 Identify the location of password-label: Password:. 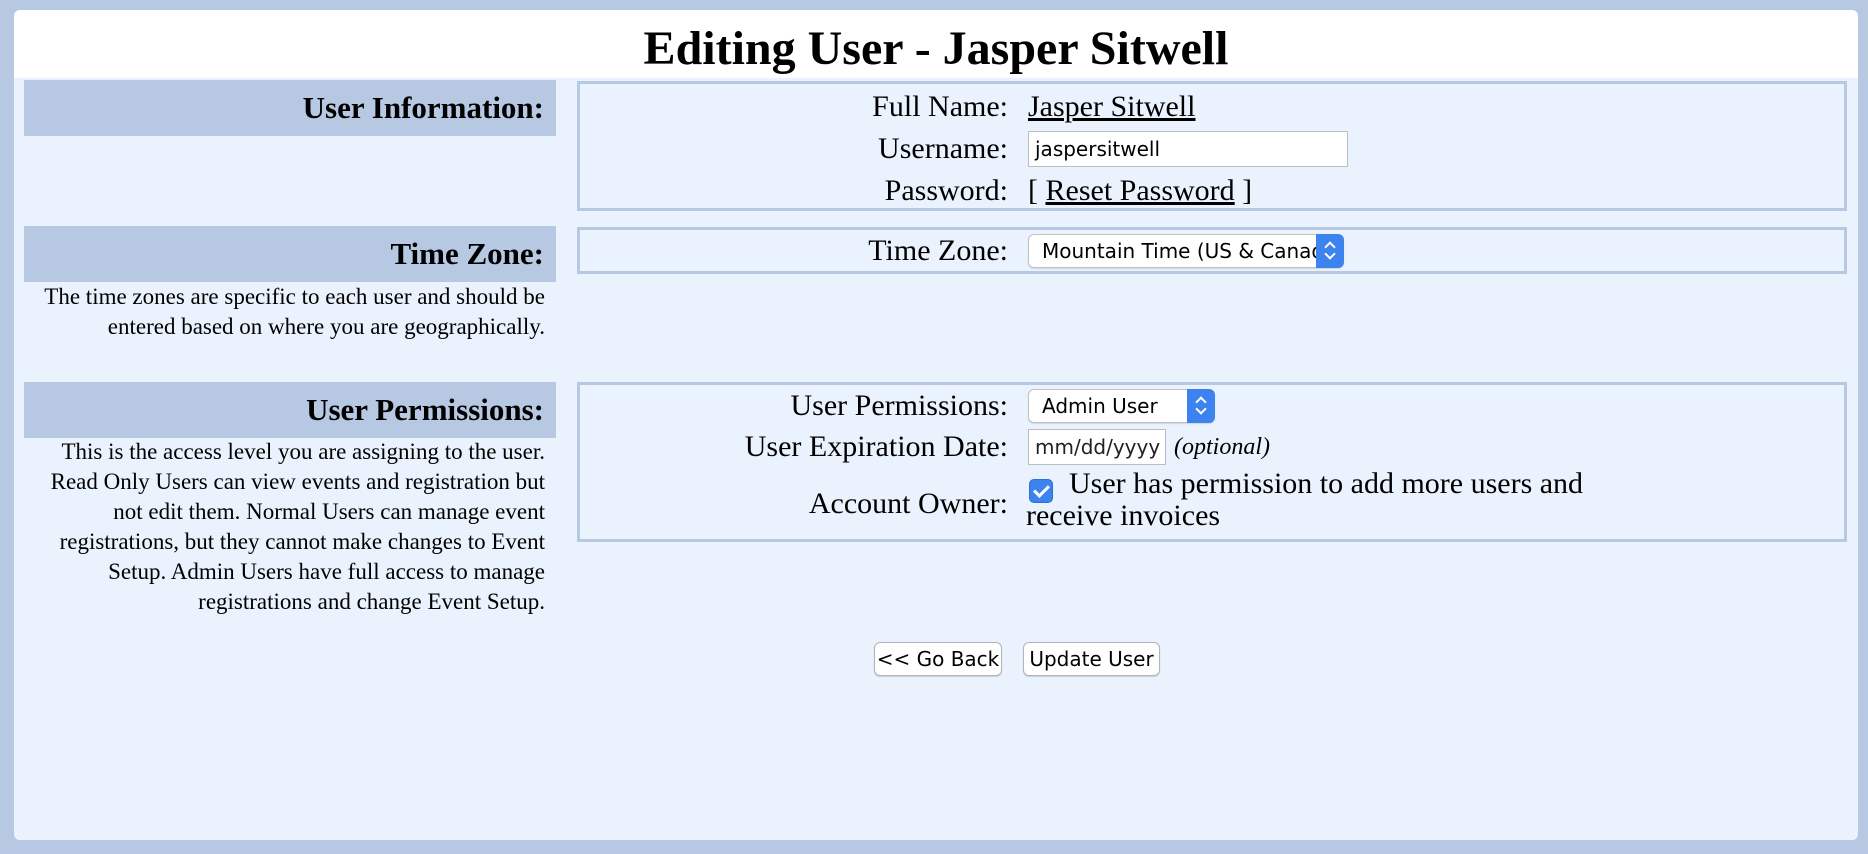
(946, 190).